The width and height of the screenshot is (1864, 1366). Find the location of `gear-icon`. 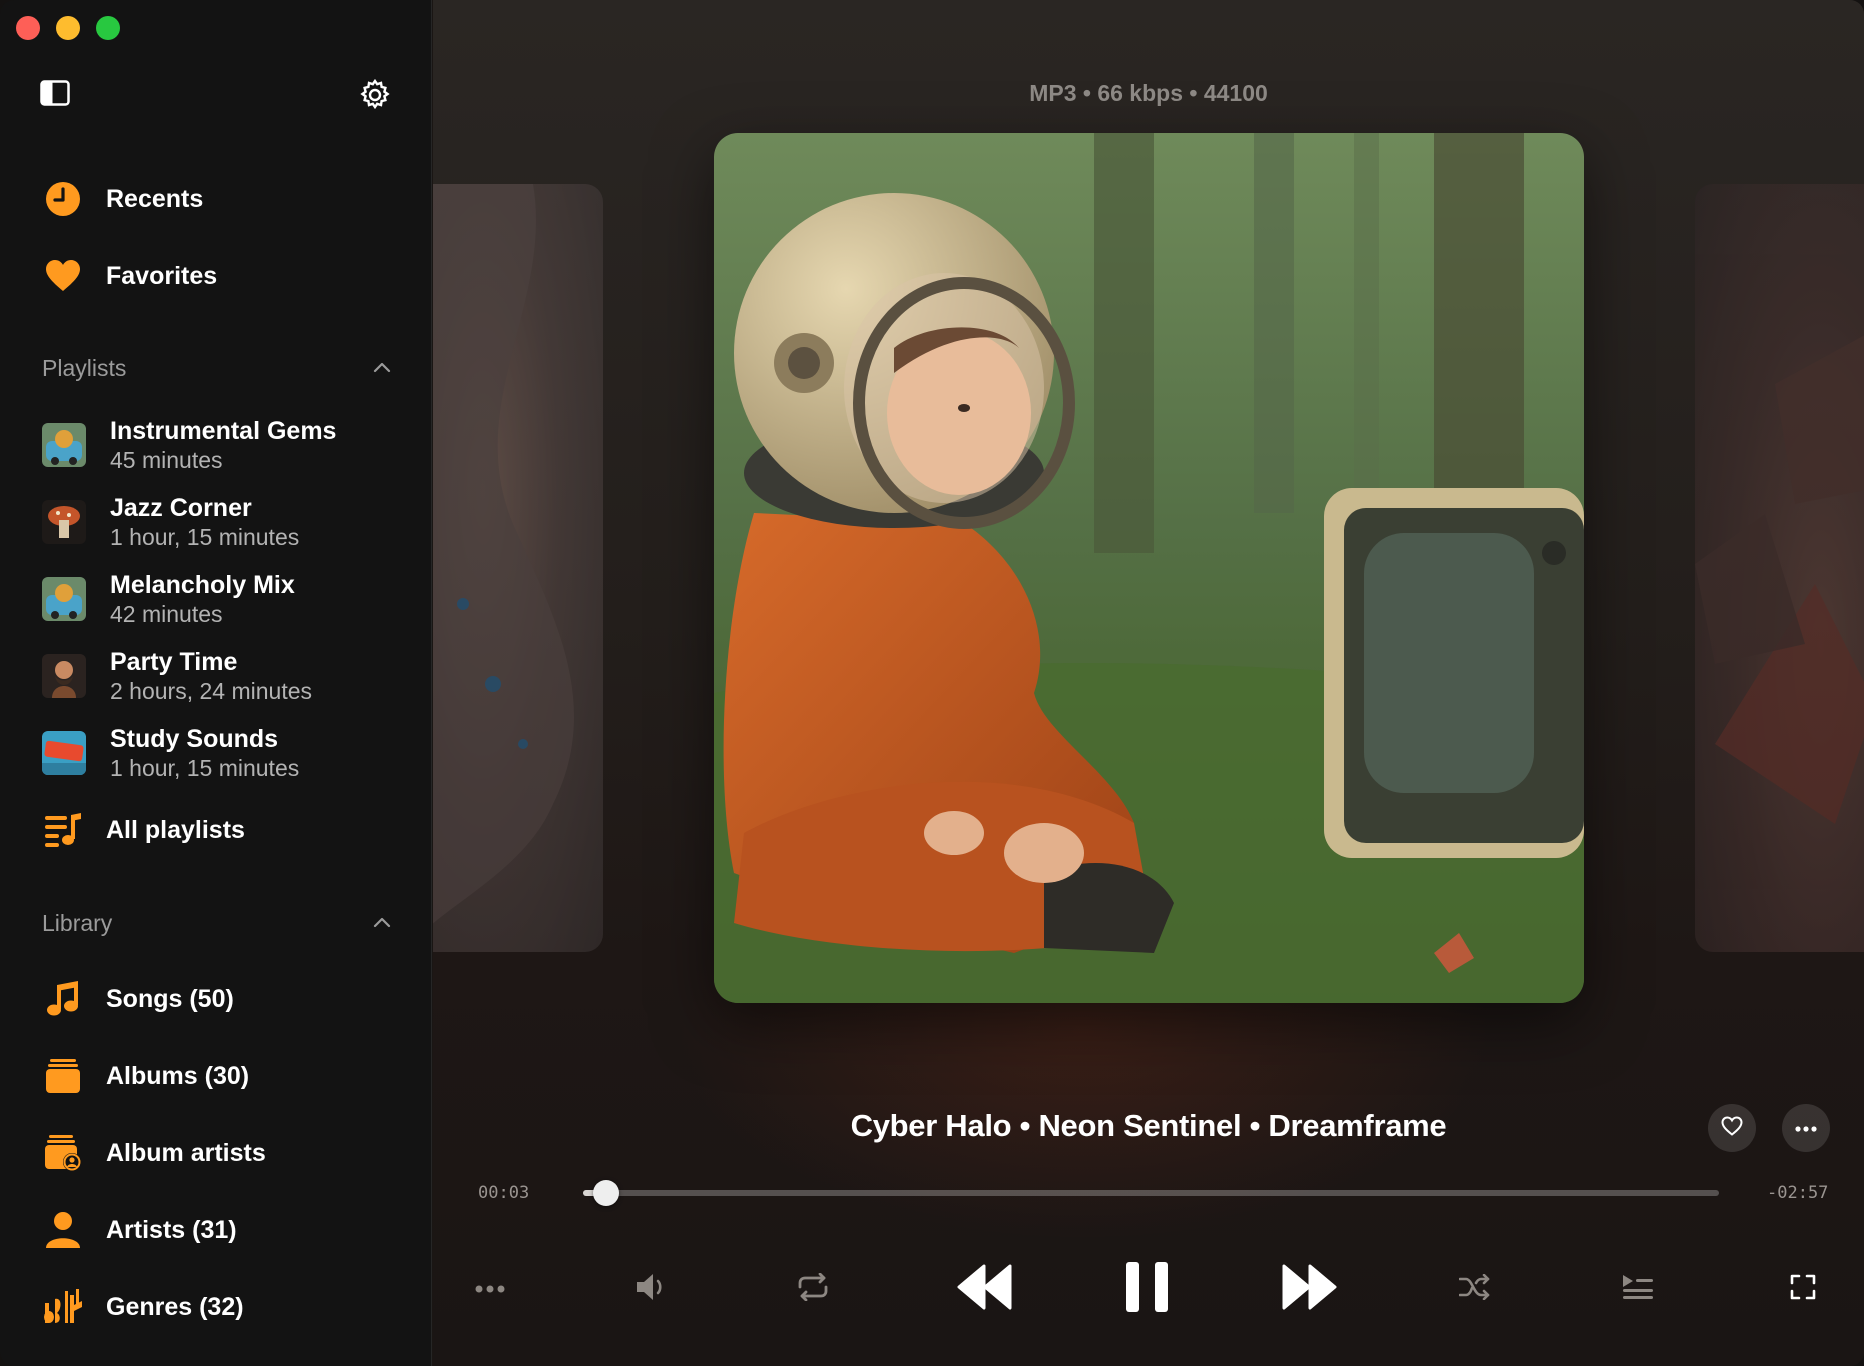

gear-icon is located at coordinates (375, 95).